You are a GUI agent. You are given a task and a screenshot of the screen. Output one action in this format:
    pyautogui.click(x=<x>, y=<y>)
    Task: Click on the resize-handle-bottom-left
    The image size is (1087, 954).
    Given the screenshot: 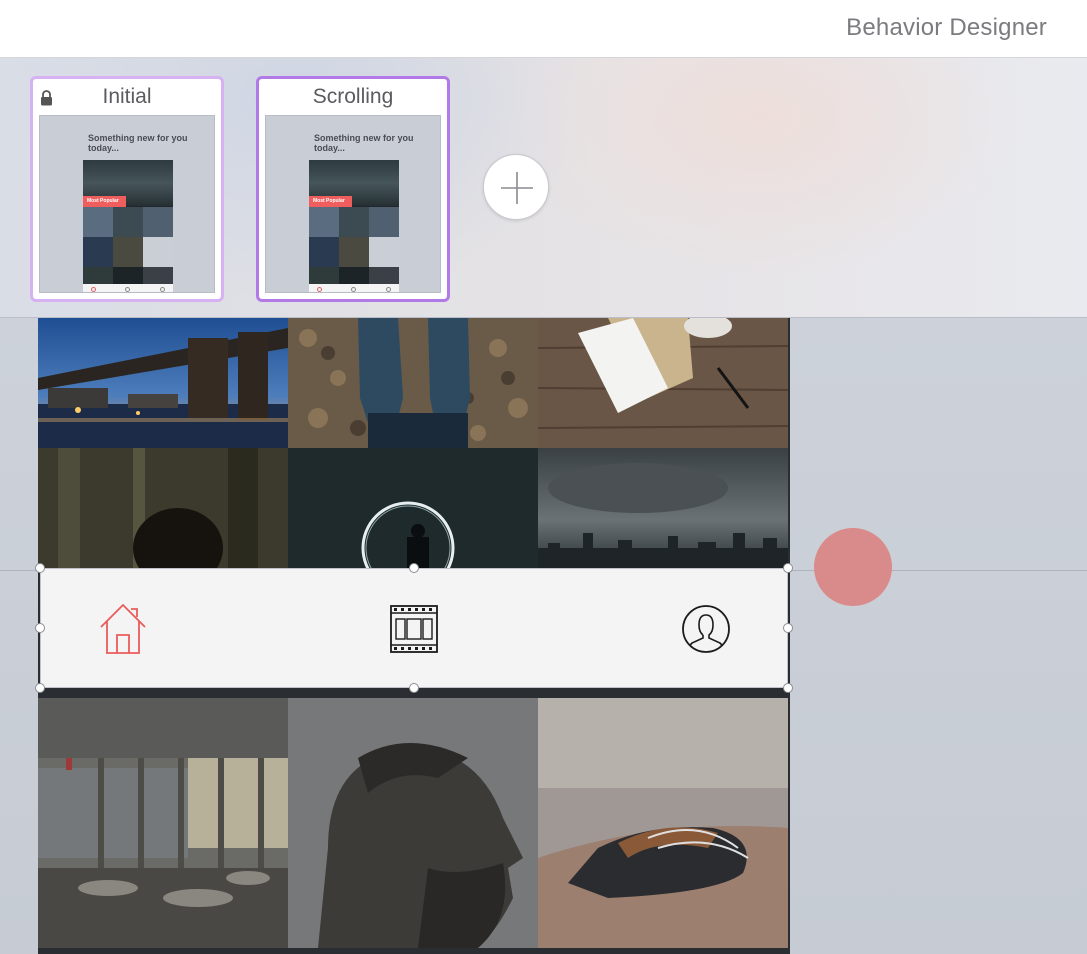 What is the action you would take?
    pyautogui.click(x=40, y=688)
    